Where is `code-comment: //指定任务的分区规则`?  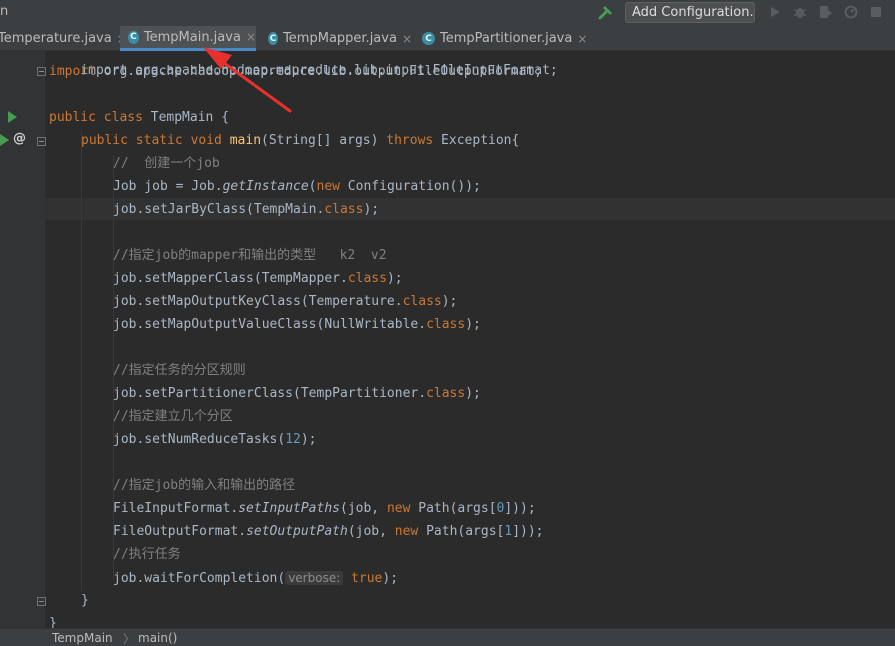 code-comment: //指定任务的分区规则 is located at coordinates (179, 370).